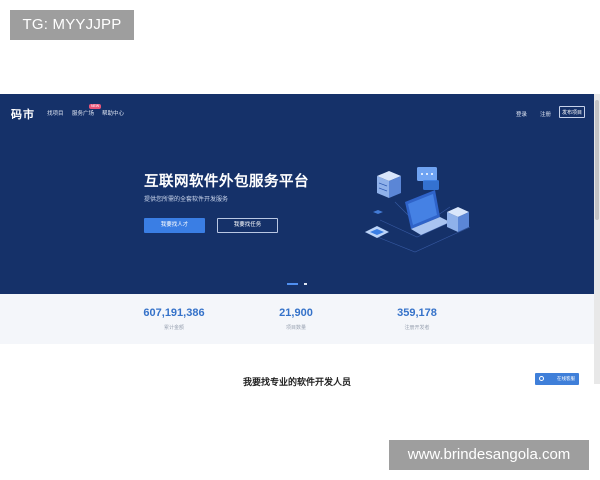 The width and height of the screenshot is (600, 480). What do you see at coordinates (83, 113) in the screenshot?
I see `nav-item-service-plaza: 服务广场` at bounding box center [83, 113].